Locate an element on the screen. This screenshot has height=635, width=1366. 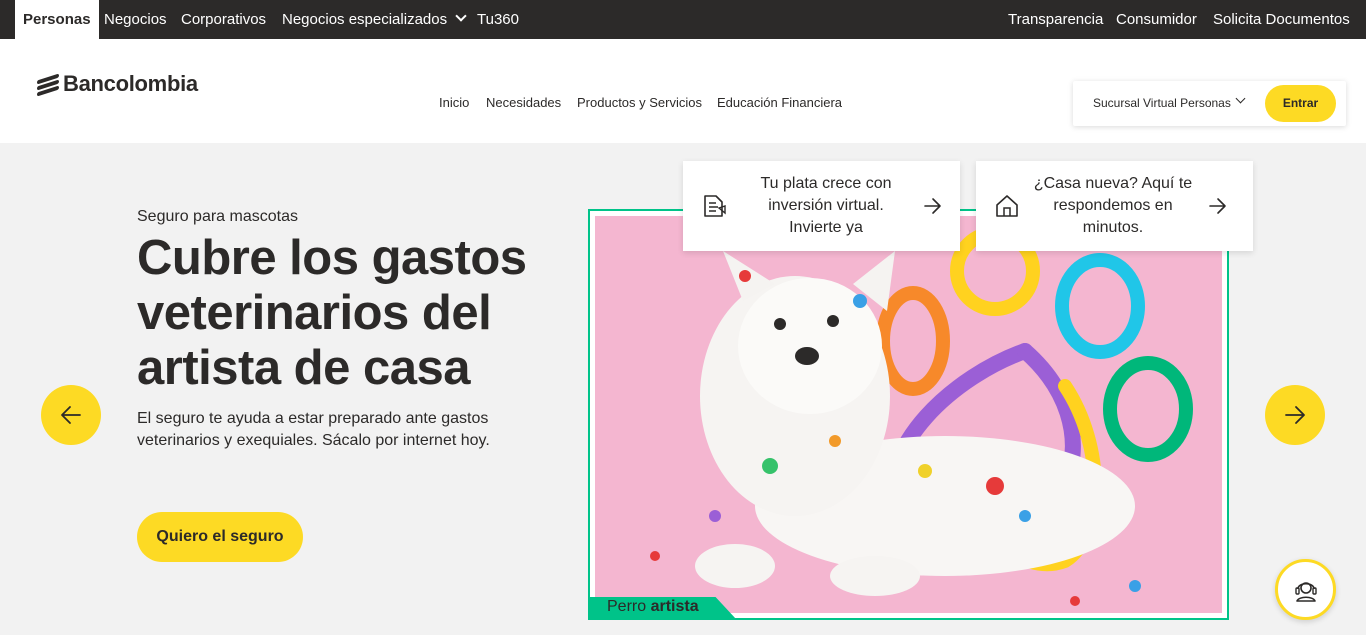
link-consumidor: Consumidor is located at coordinates (1156, 19).